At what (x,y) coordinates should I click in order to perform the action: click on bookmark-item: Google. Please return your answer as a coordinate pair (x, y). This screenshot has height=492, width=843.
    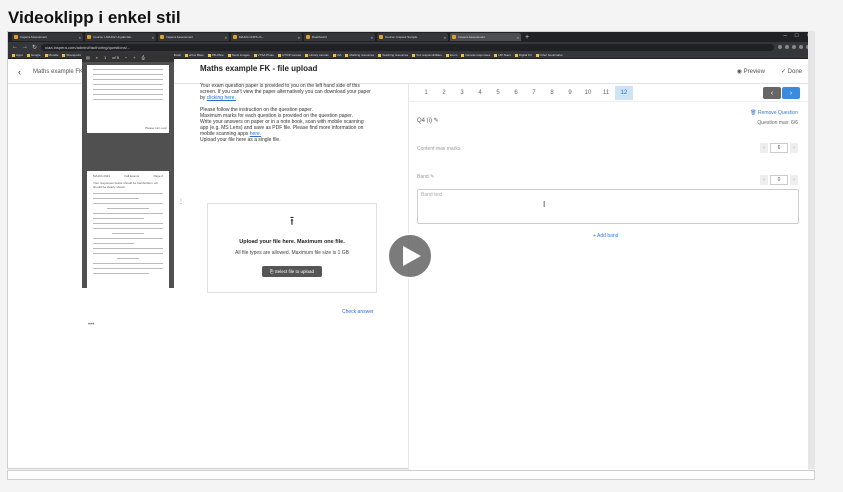
    Looking at the image, I should click on (33, 55).